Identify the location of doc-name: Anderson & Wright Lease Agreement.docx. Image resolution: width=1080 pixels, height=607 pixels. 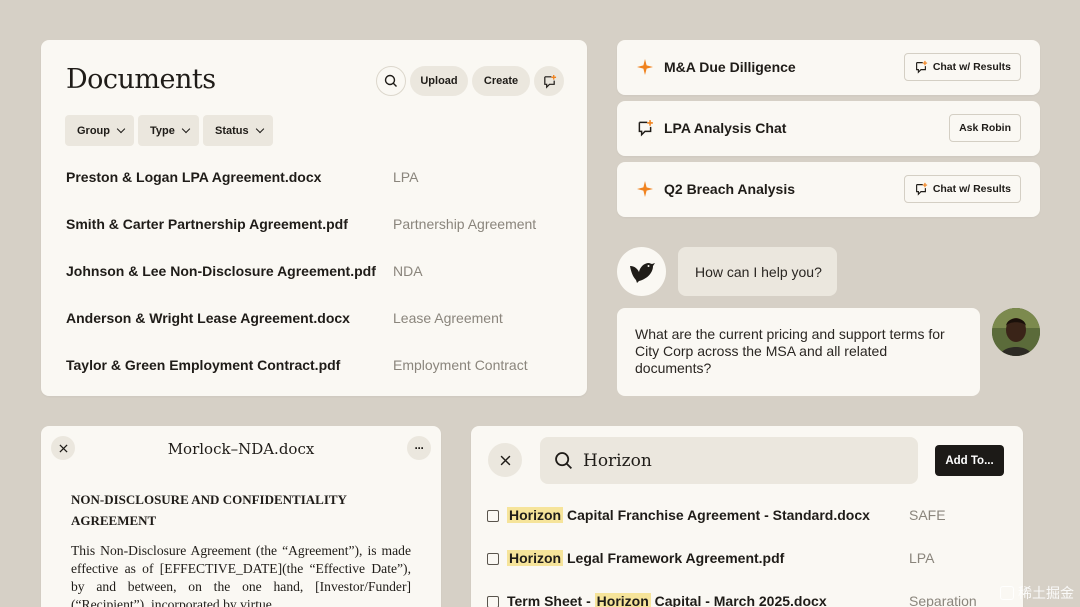
(208, 318).